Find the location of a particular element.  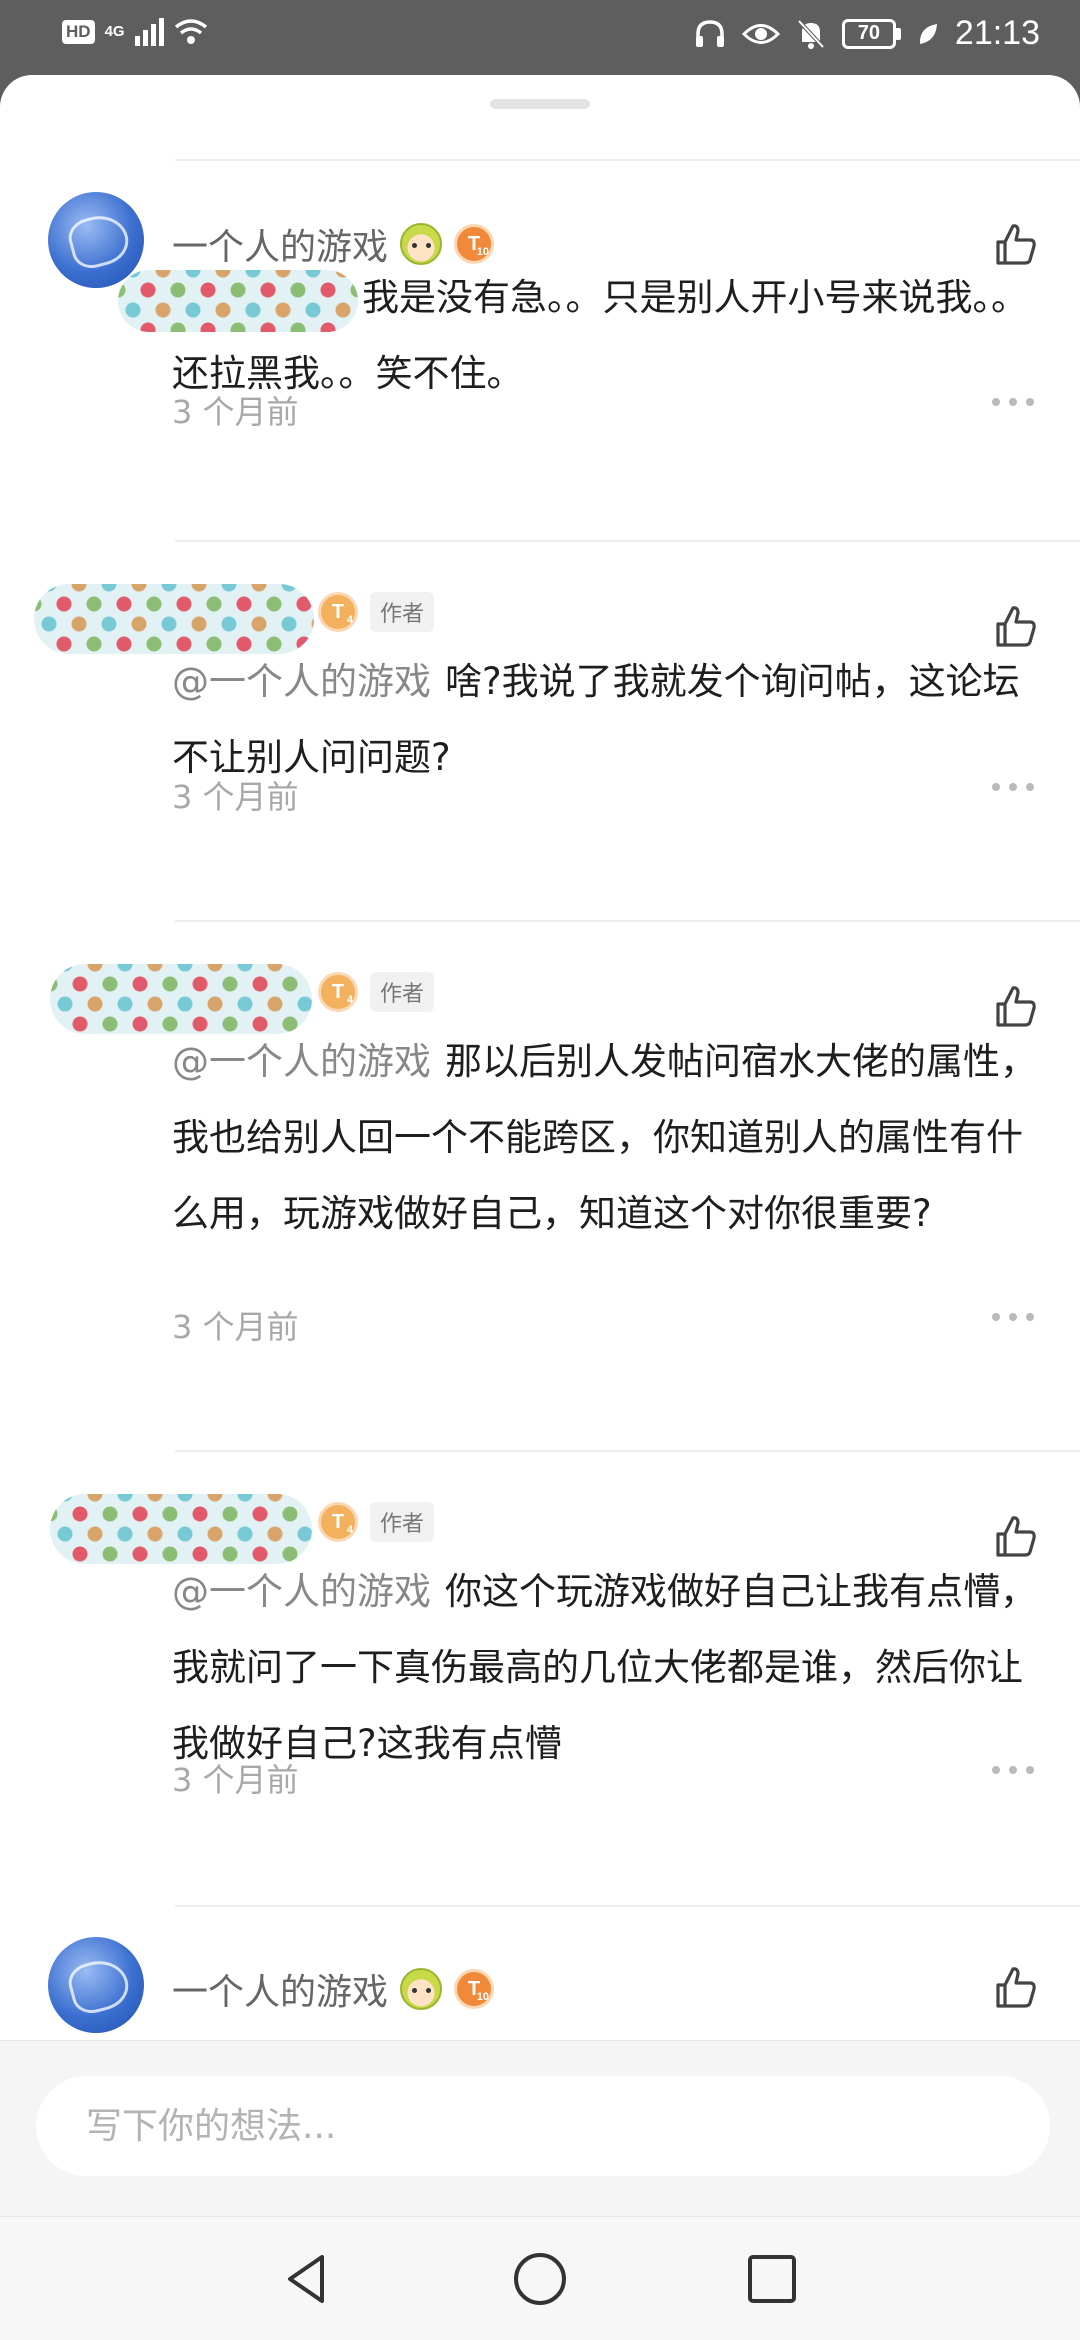

battery-icon: 70 is located at coordinates (871, 33).